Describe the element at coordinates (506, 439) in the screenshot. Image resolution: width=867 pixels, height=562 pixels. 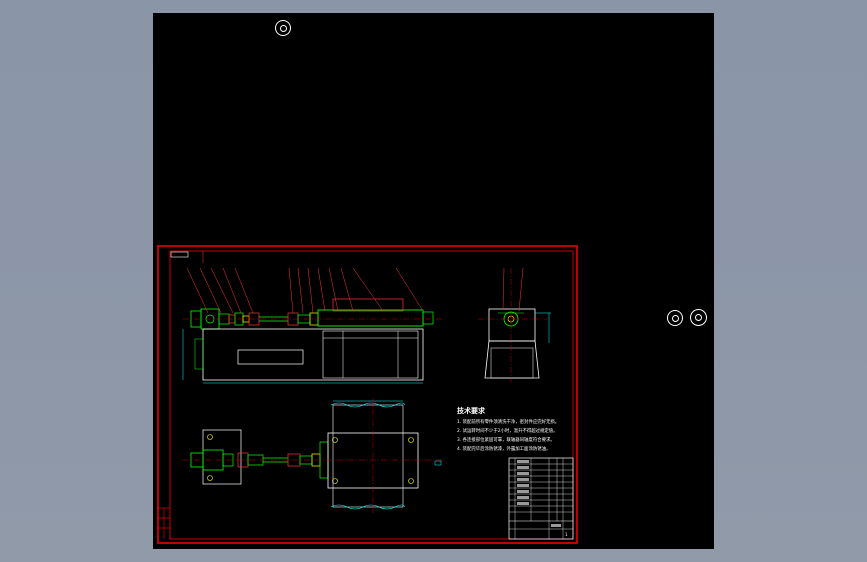
I see `tech-note-line: 3. 各连接部位紧固可靠，联轴器同轴度符合要求。` at that location.